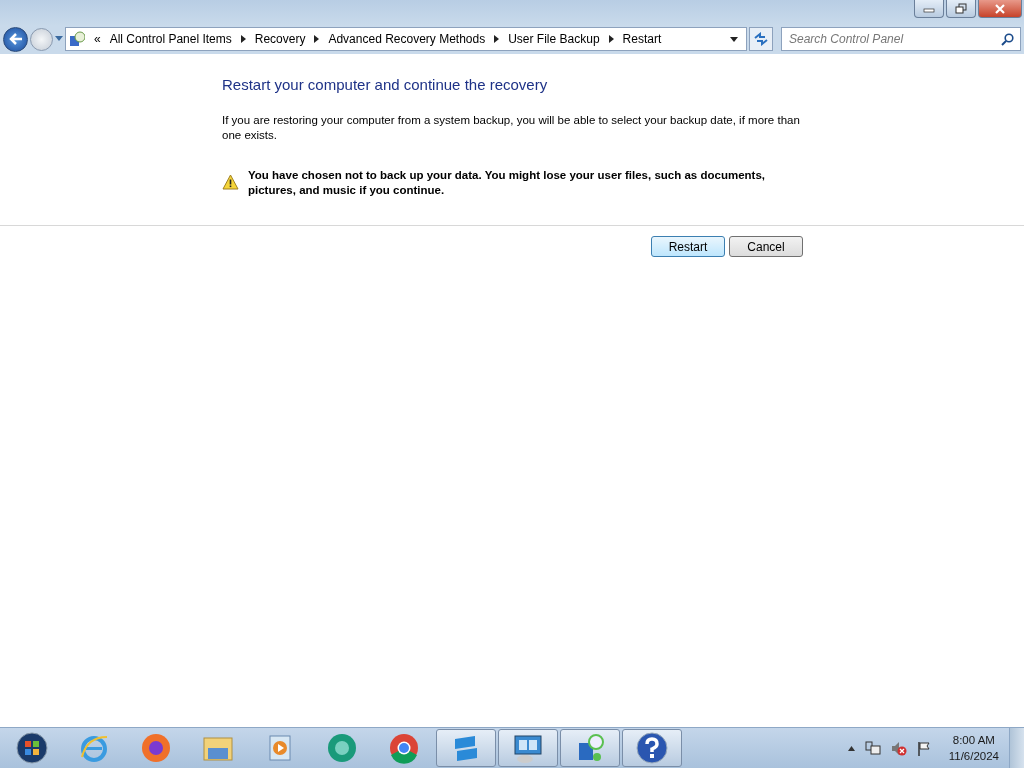 Image resolution: width=1024 pixels, height=768 pixels. I want to click on back-arrow-icon, so click(15, 39).